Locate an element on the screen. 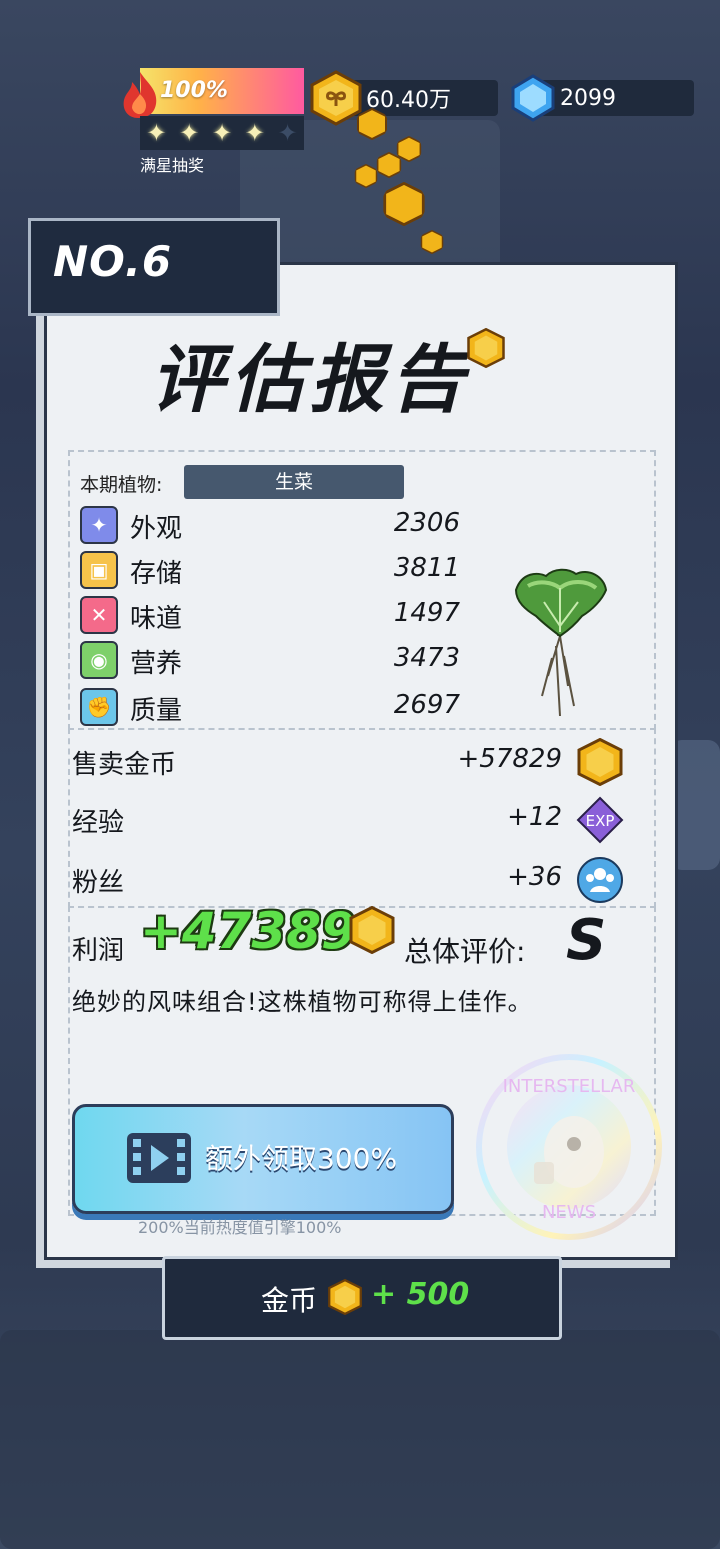 The height and width of the screenshot is (1549, 720). reward-label: 经验 is located at coordinates (98, 823).